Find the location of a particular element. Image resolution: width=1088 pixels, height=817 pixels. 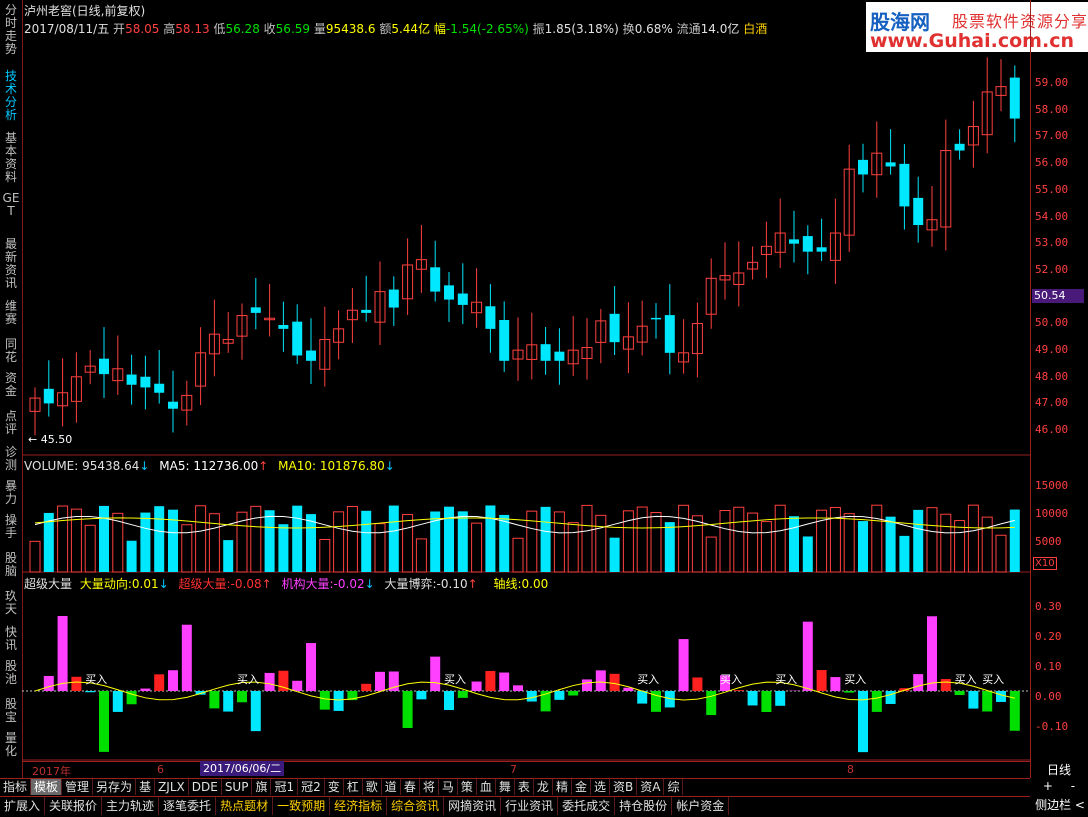

indicator-tab: 龙 is located at coordinates (543, 787).